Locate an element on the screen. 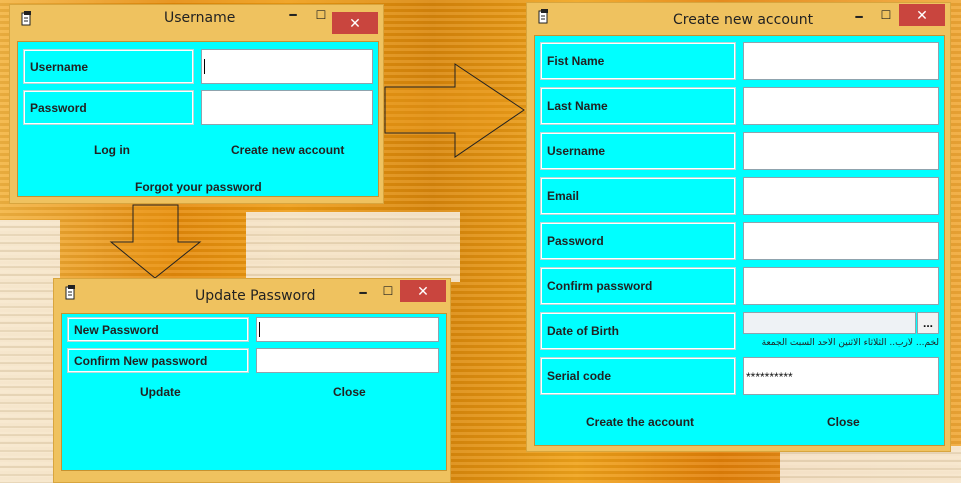 This screenshot has width=961, height=483. confirm-password-label: Confirm password is located at coordinates (638, 286).